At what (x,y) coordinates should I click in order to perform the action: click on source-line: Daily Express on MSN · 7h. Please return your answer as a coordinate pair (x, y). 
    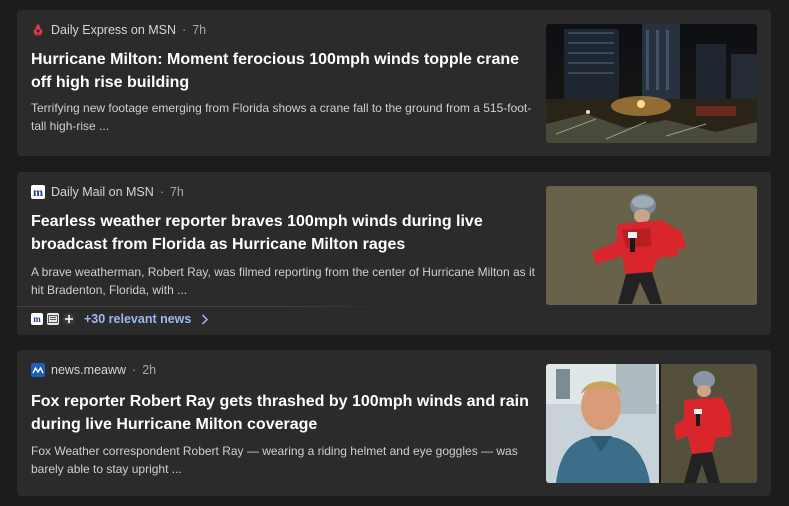
    Looking at the image, I should click on (118, 30).